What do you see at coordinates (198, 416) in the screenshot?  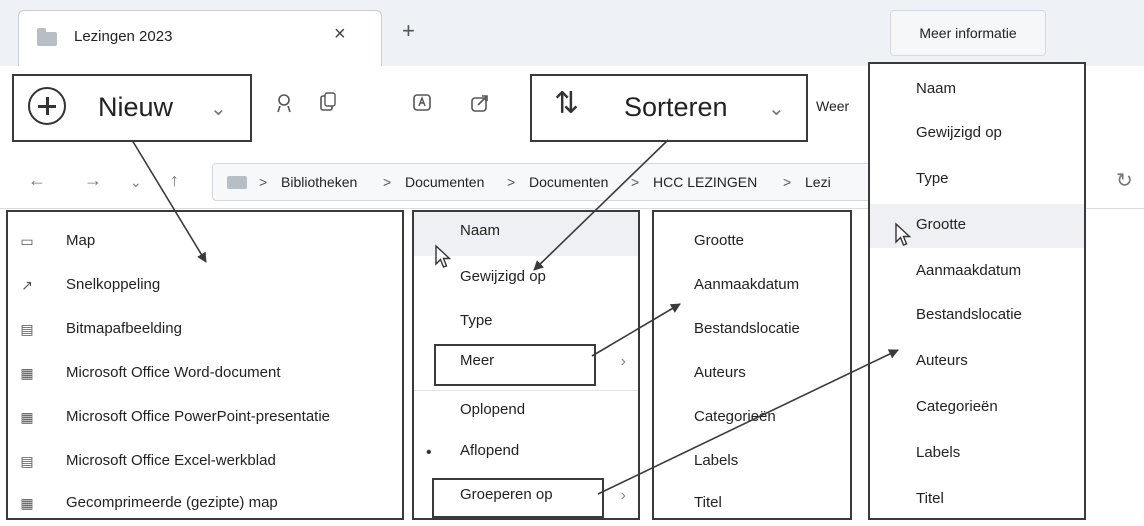 I see `menu-item-label: Microsoft Office PowerPoint-presentatie` at bounding box center [198, 416].